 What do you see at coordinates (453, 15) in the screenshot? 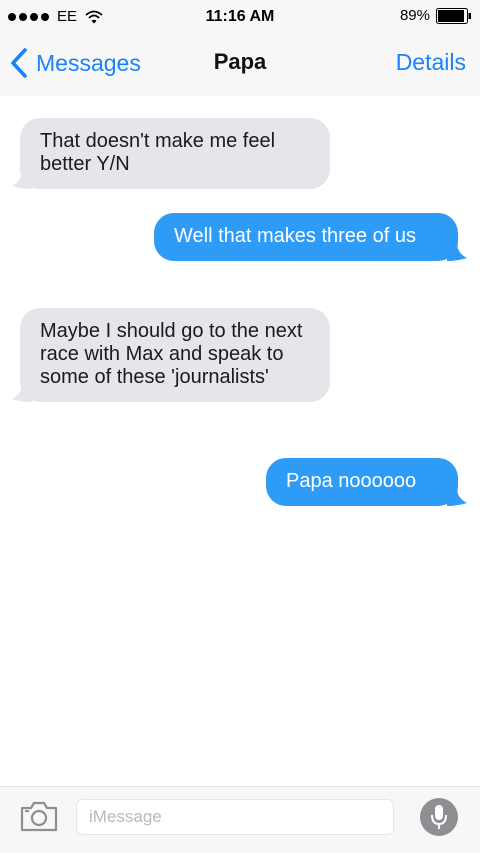
I see `battery-icon` at bounding box center [453, 15].